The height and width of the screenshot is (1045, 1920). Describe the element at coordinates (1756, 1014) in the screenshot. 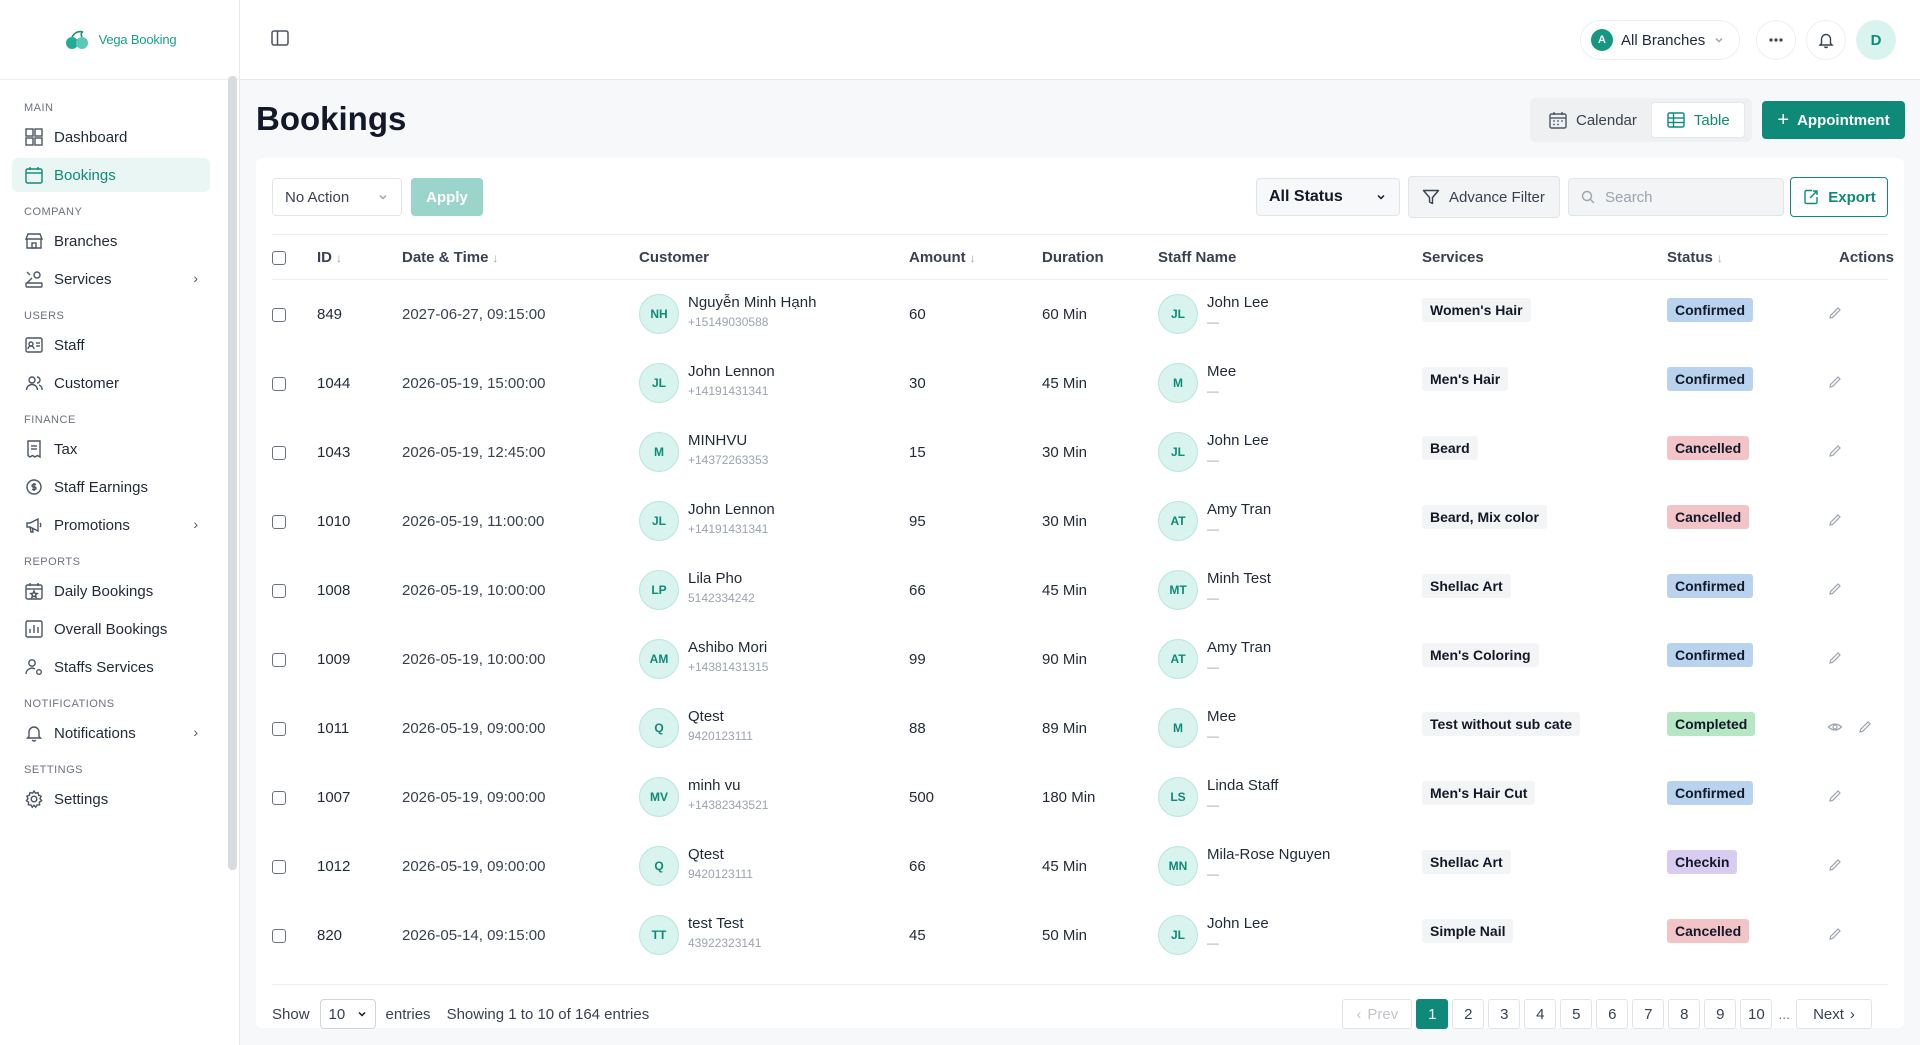

I see `page-button: 10` at that location.